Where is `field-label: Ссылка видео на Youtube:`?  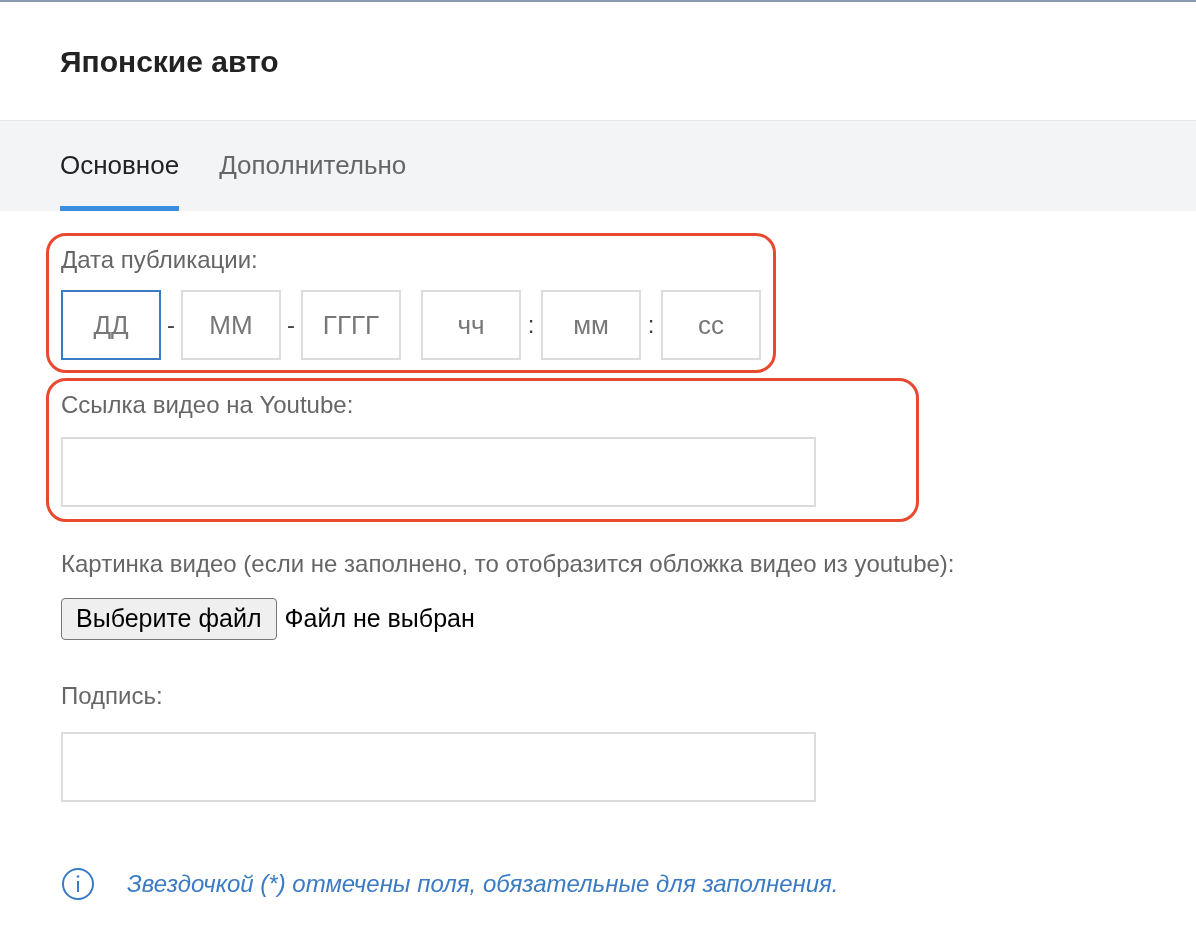
field-label: Ссылка видео на Youtube: is located at coordinates (208, 405).